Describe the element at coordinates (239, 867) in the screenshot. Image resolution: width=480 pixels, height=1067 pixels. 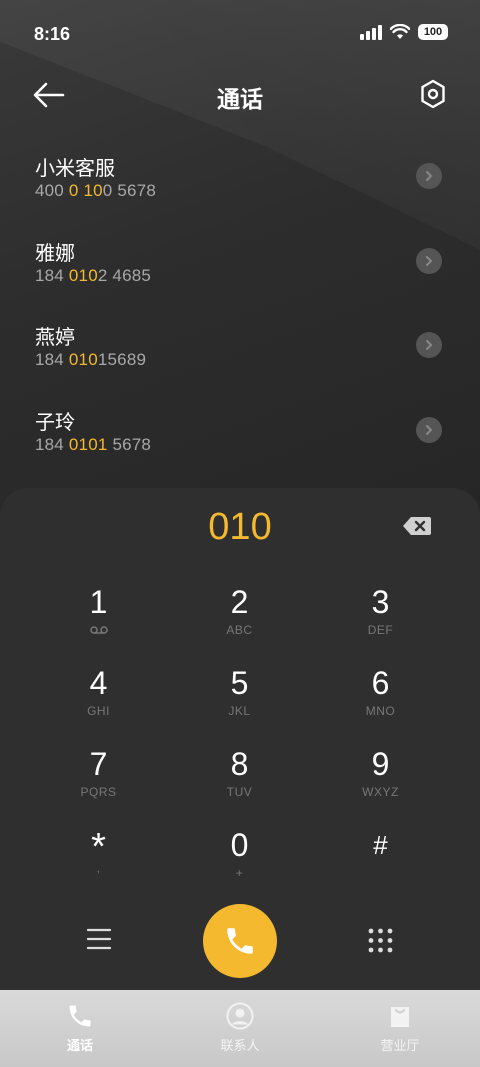
I see `key-0: 0 +` at that location.